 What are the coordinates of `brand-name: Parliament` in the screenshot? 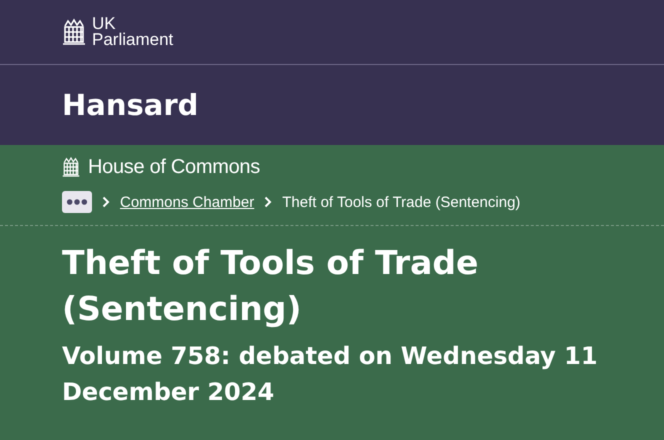 It's located at (133, 40).